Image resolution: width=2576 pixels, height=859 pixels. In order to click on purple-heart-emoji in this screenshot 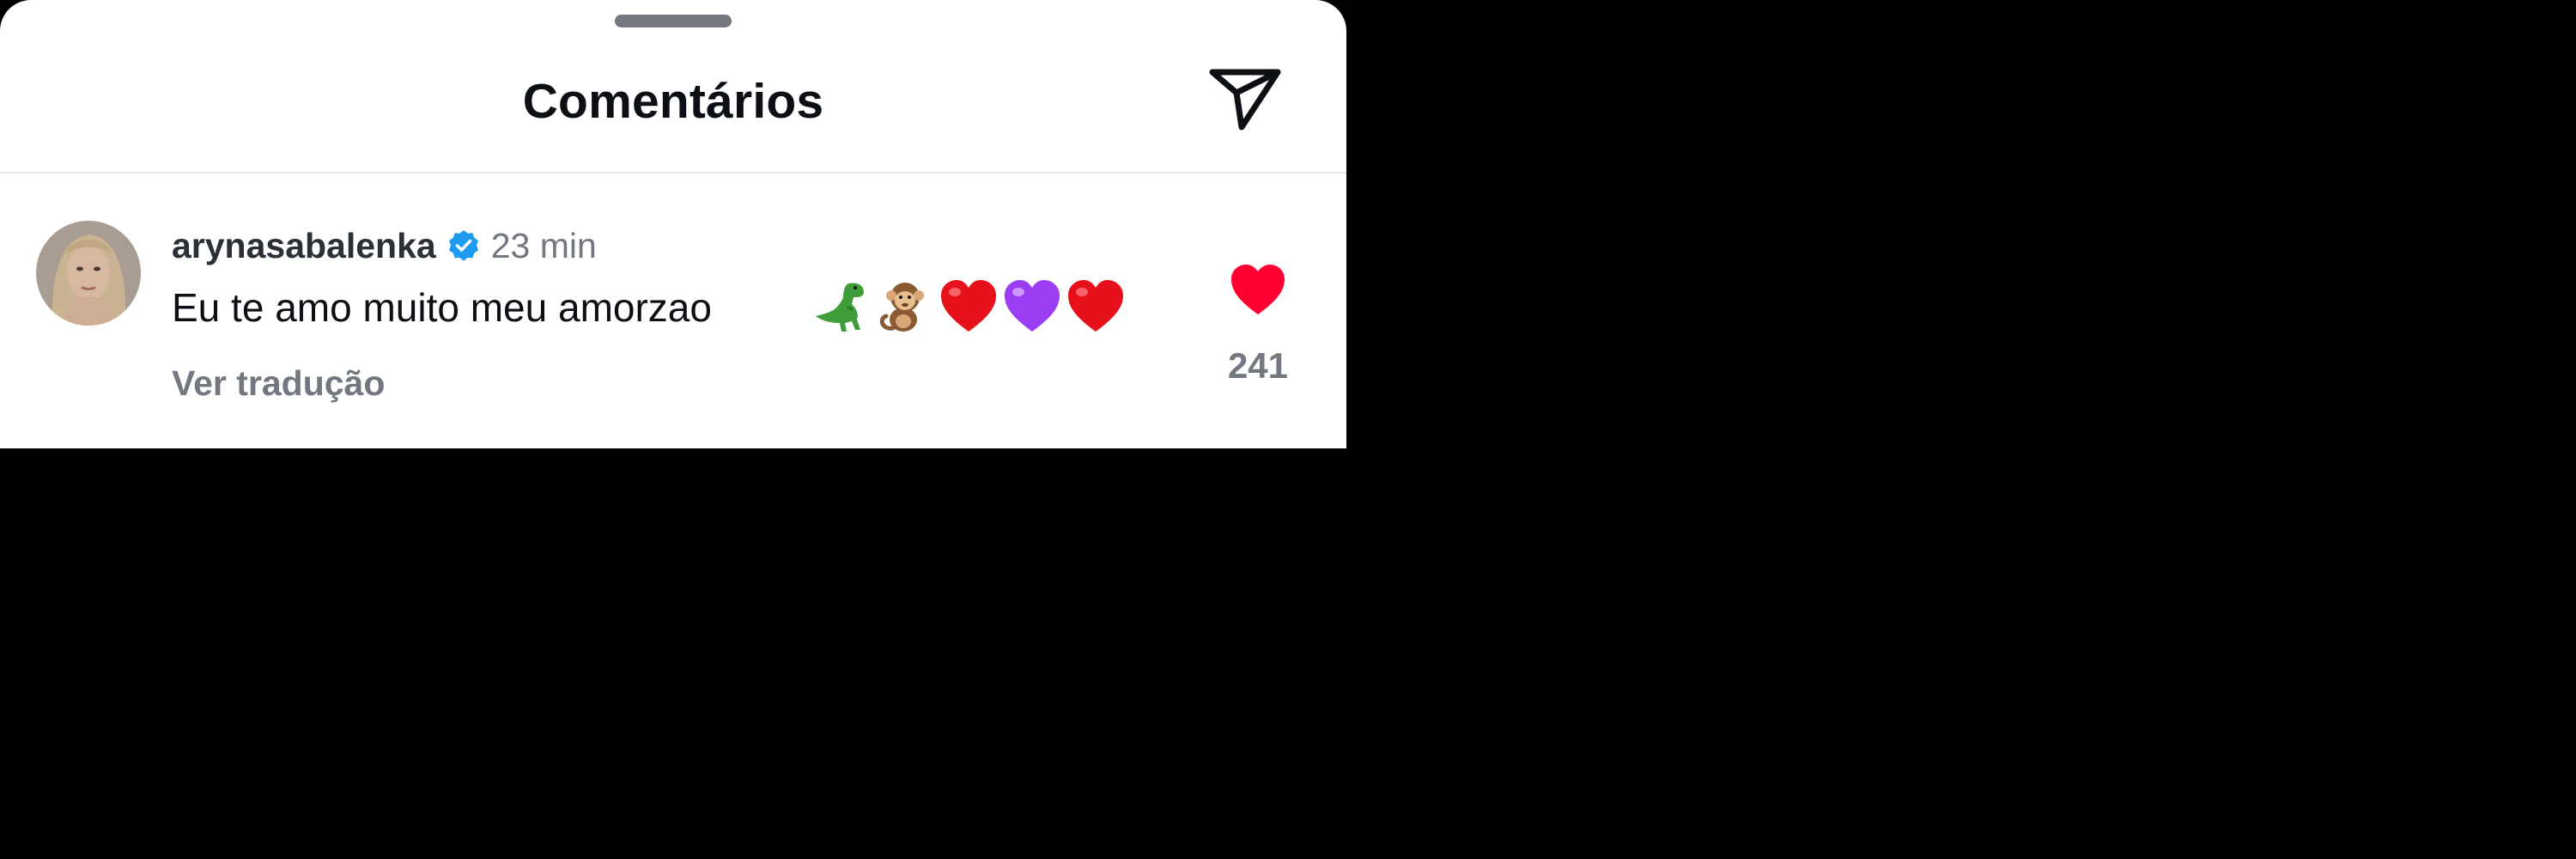, I will do `click(1032, 307)`.